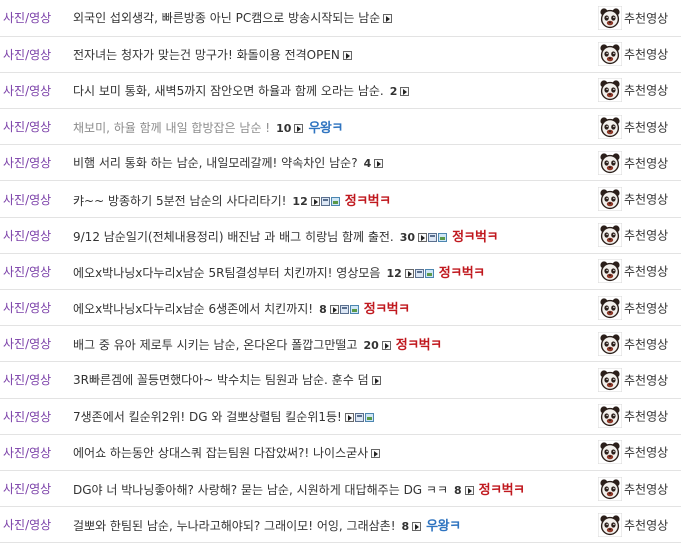 This screenshot has height=543, width=681. I want to click on post-title-cell: 에어쇼 하는동안 상대스쿼 잡는팀원 다잡았써?! 나이스굳사, so click(331, 452).